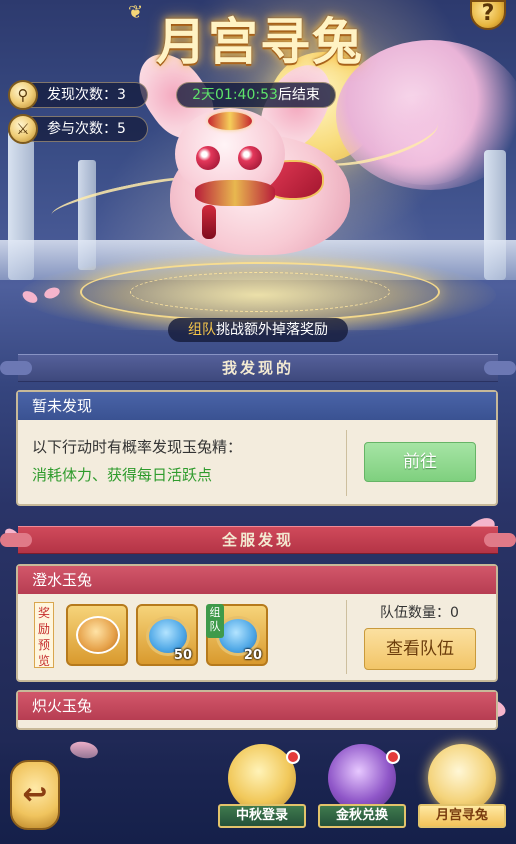 This screenshot has height=844, width=516. Describe the element at coordinates (262, 791) in the screenshot. I see `nav-item-mid-autumn-login: 中秋登录` at that location.